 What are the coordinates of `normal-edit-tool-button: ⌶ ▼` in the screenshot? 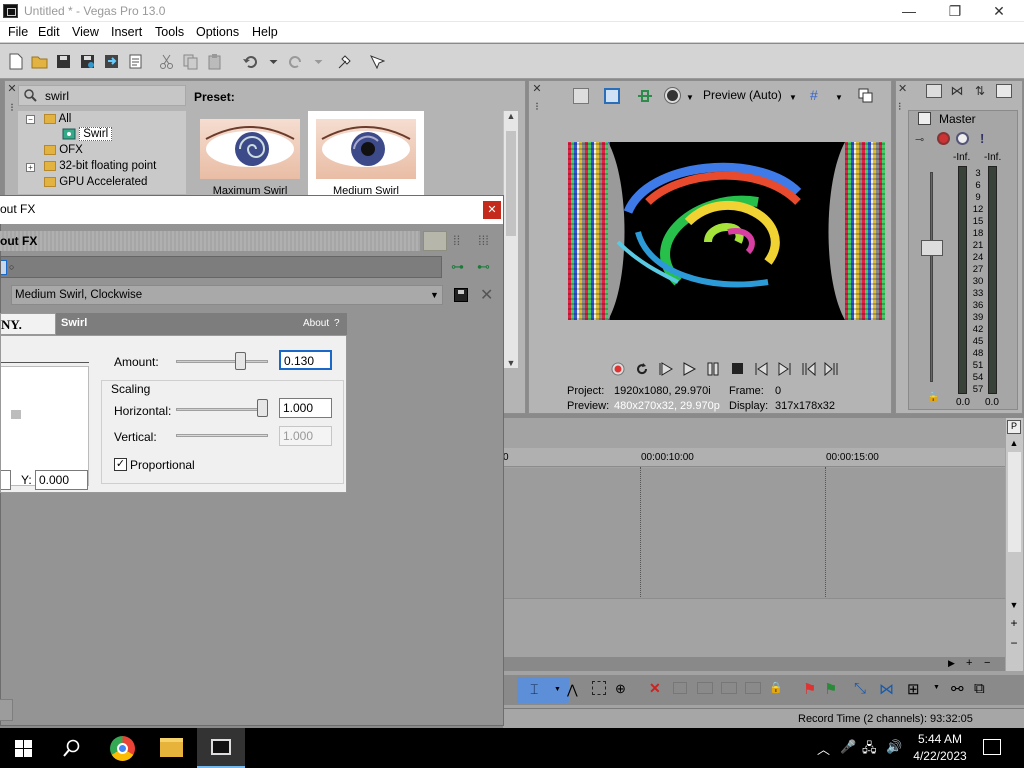 It's located at (543, 690).